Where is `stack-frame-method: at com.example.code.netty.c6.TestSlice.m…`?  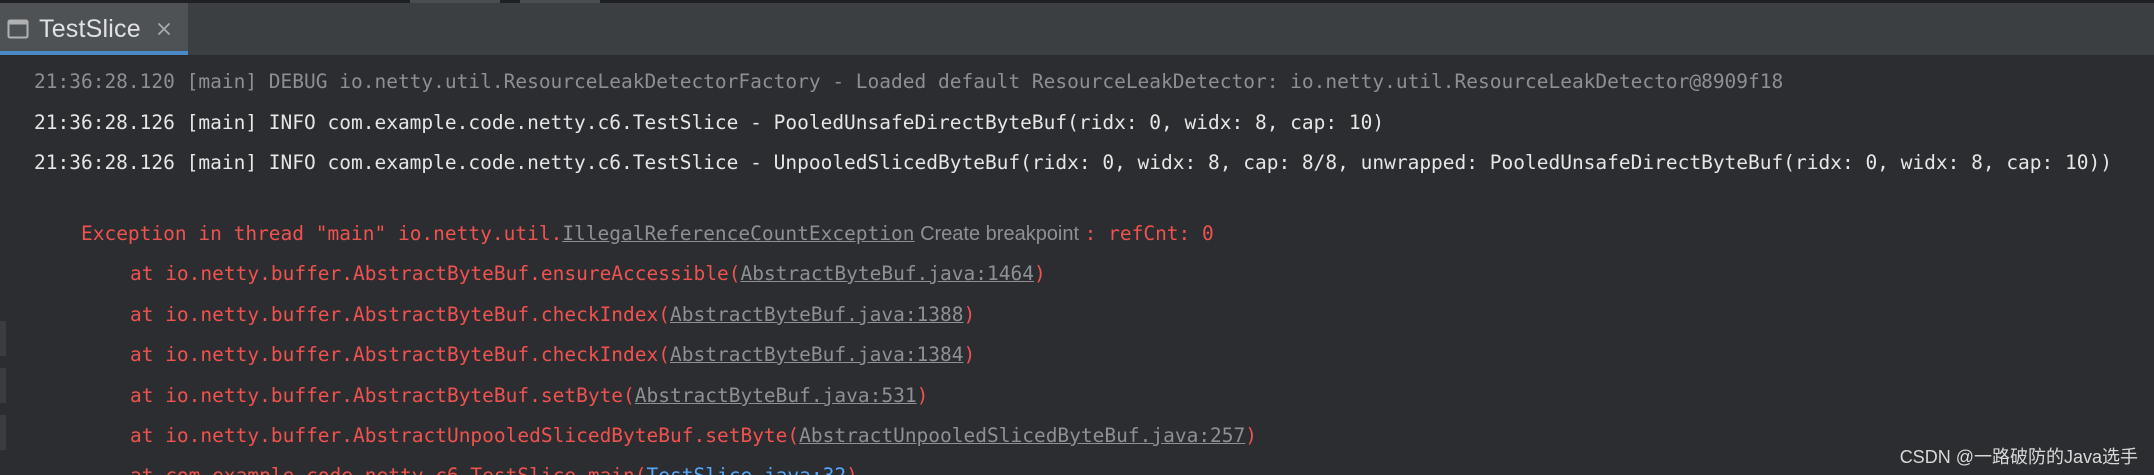
stack-frame-method: at com.example.code.netty.c6.TestSlice.m… is located at coordinates (388, 469).